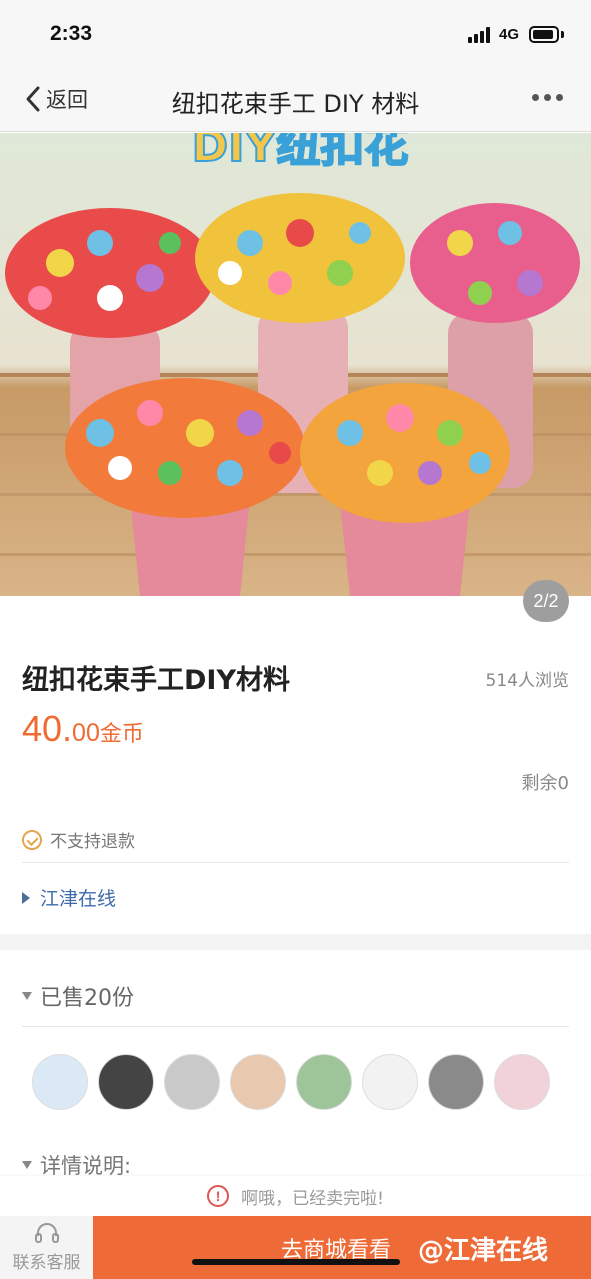  I want to click on watermark: @江津在线, so click(483, 1251).